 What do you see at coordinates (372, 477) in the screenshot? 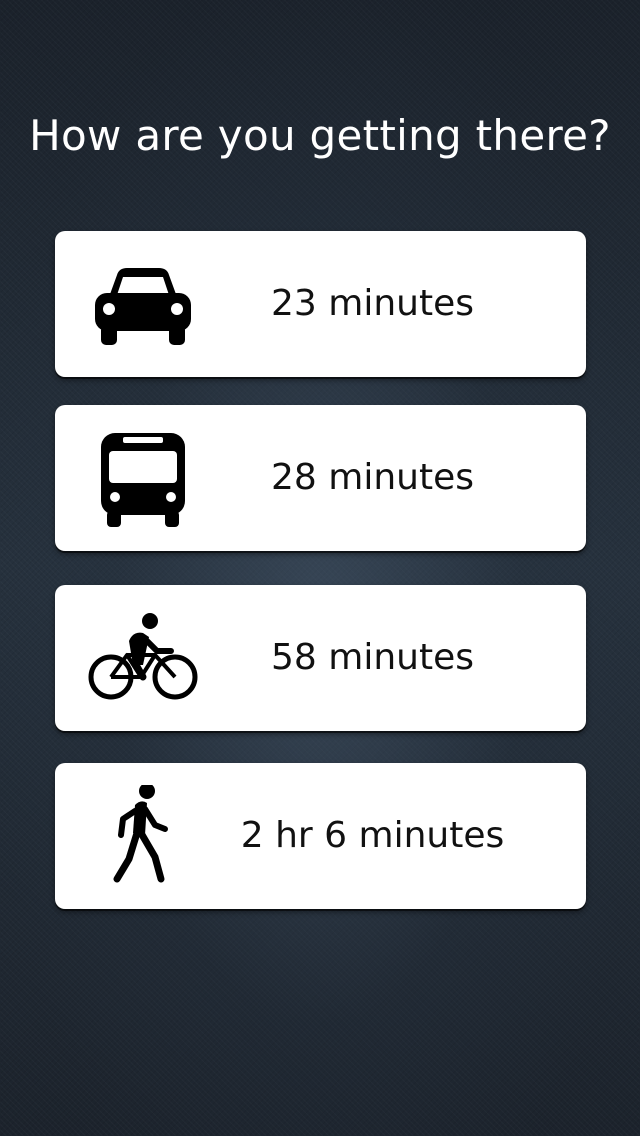
I see `option-bus-duration: 28 minutes` at bounding box center [372, 477].